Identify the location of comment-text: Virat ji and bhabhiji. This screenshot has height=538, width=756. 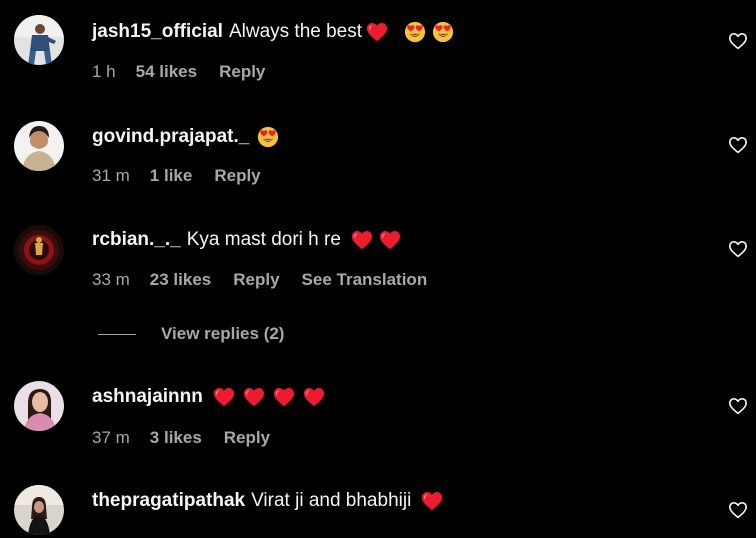
(331, 500).